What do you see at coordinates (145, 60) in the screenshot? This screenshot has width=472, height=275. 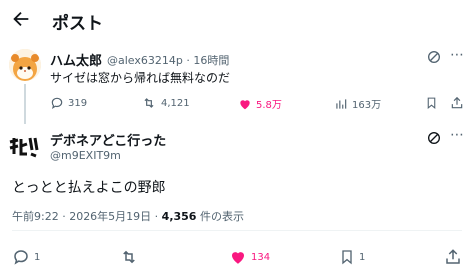 I see `author-handle: @alex63214p` at bounding box center [145, 60].